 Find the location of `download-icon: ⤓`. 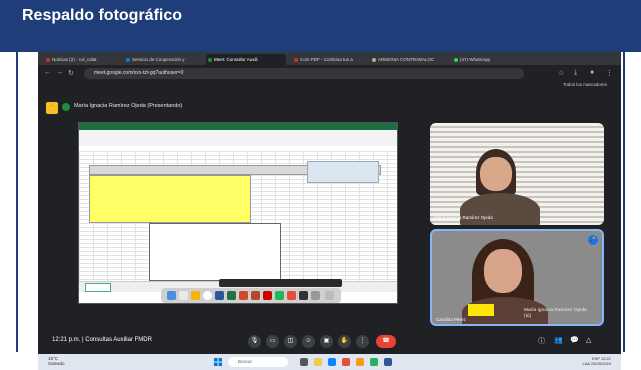

download-icon: ⤓ is located at coordinates (575, 73).